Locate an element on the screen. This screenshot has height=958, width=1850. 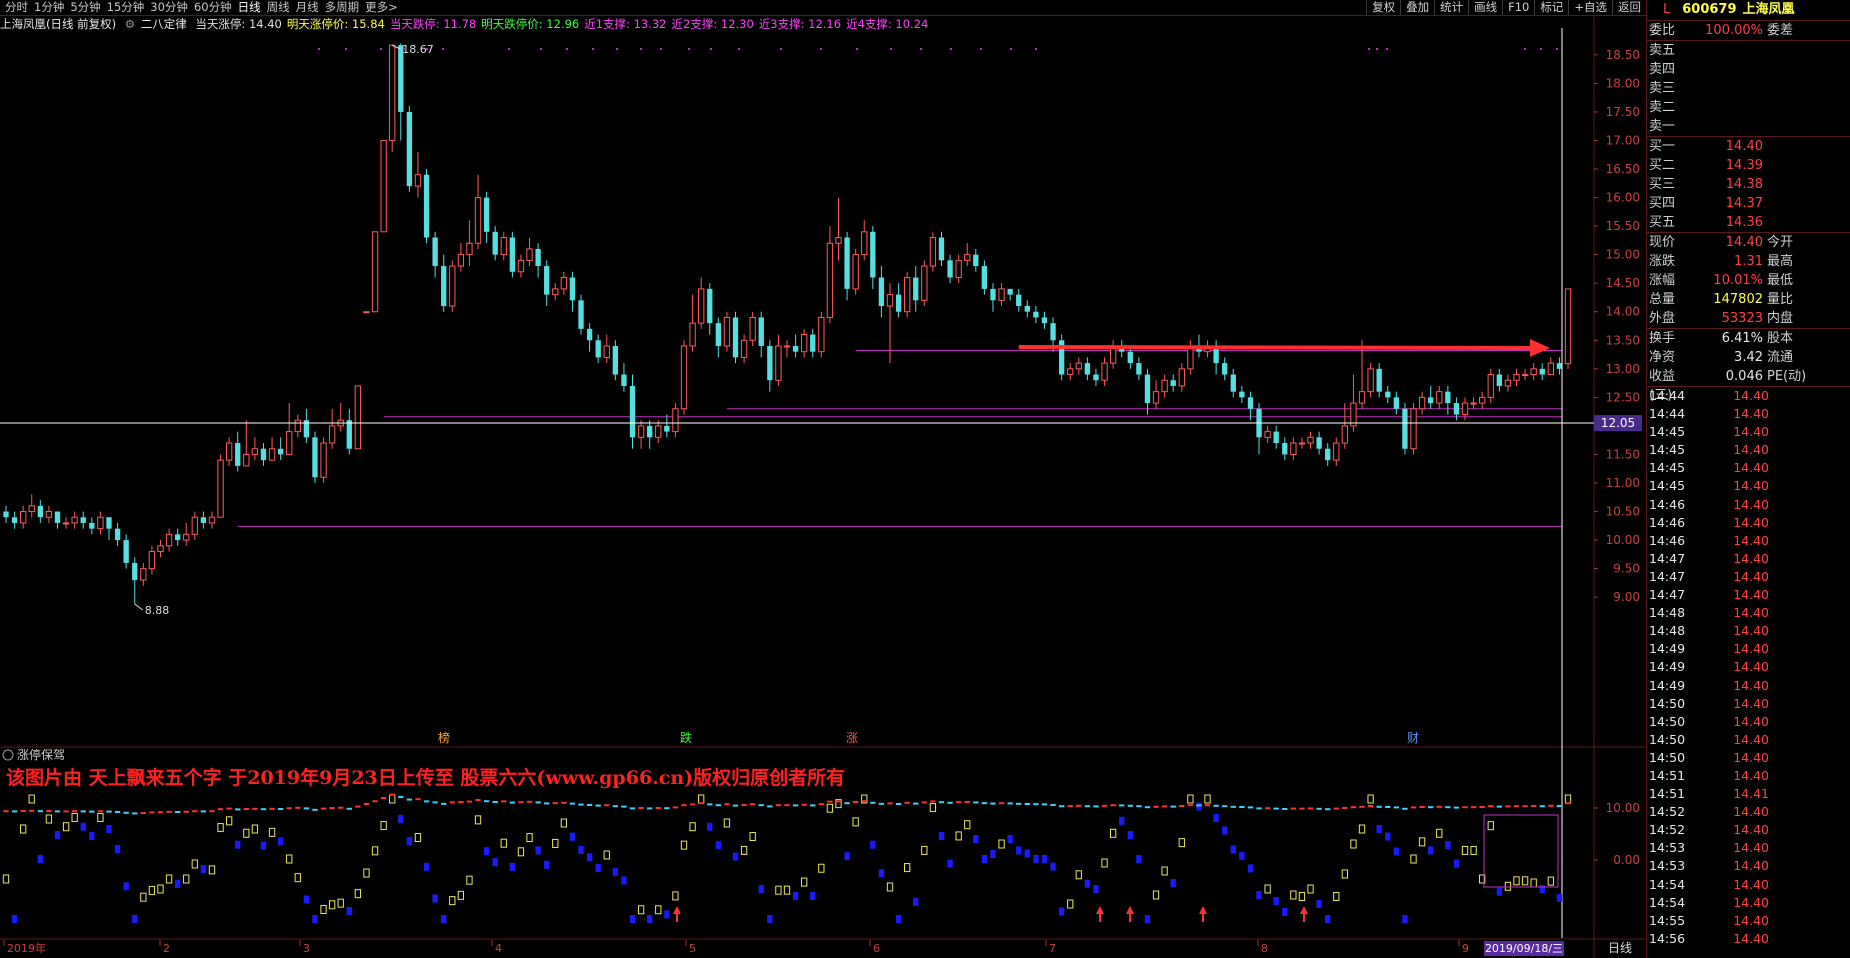
sell-row: 卖二 is located at coordinates (1748, 107).